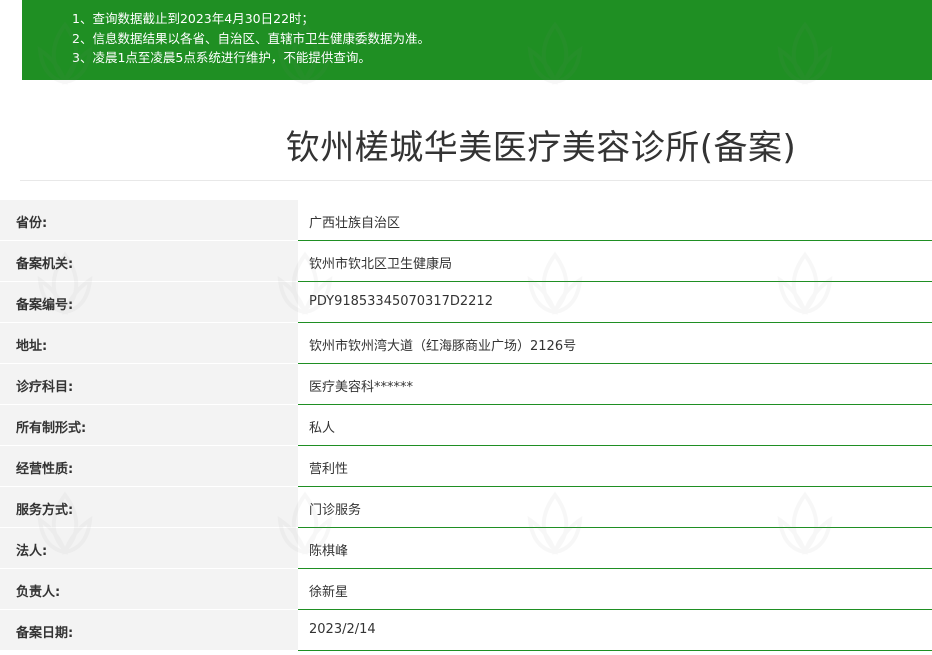  Describe the element at coordinates (615, 384) in the screenshot. I see `value-cell: 医疗美容科******` at that location.